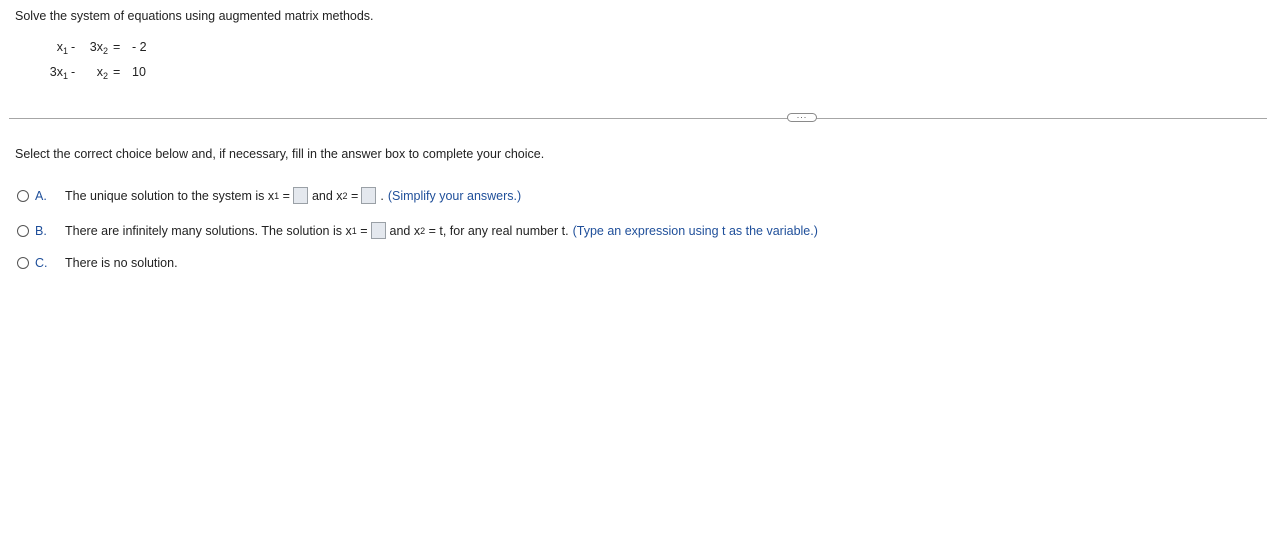 The height and width of the screenshot is (542, 1267). Describe the element at coordinates (41, 230) in the screenshot. I see `choice-b-letter: B.` at that location.